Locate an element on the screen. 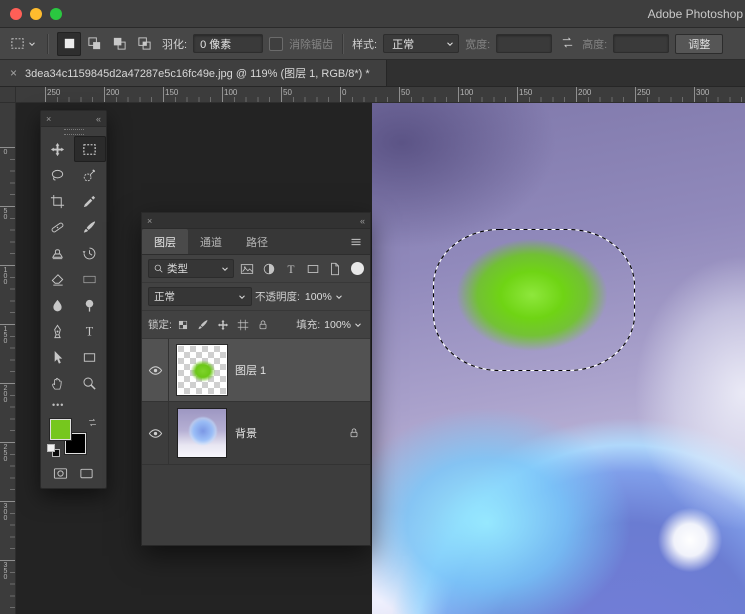 Image resolution: width=745 pixels, height=614 pixels. intersect-selection-button is located at coordinates (144, 44).